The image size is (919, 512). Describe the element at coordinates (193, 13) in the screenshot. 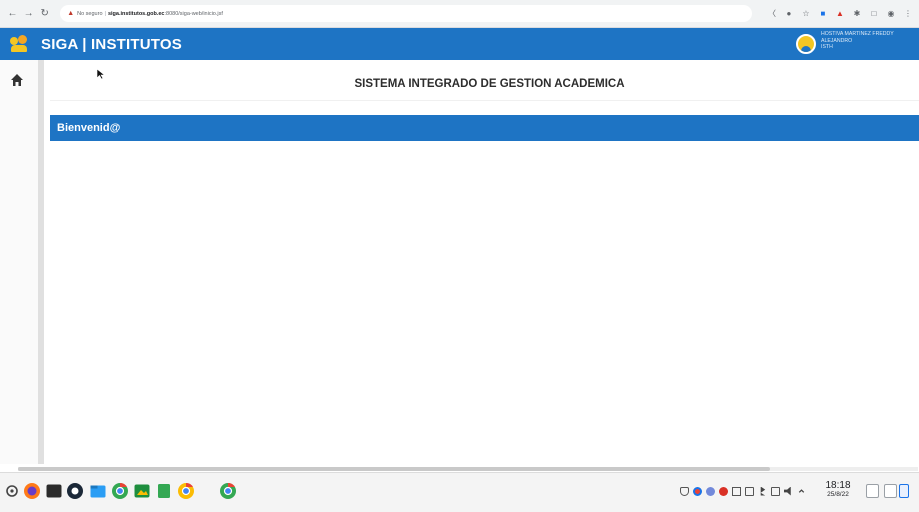

I see `url-path: :8080/siga-web/inicio.jsf` at that location.